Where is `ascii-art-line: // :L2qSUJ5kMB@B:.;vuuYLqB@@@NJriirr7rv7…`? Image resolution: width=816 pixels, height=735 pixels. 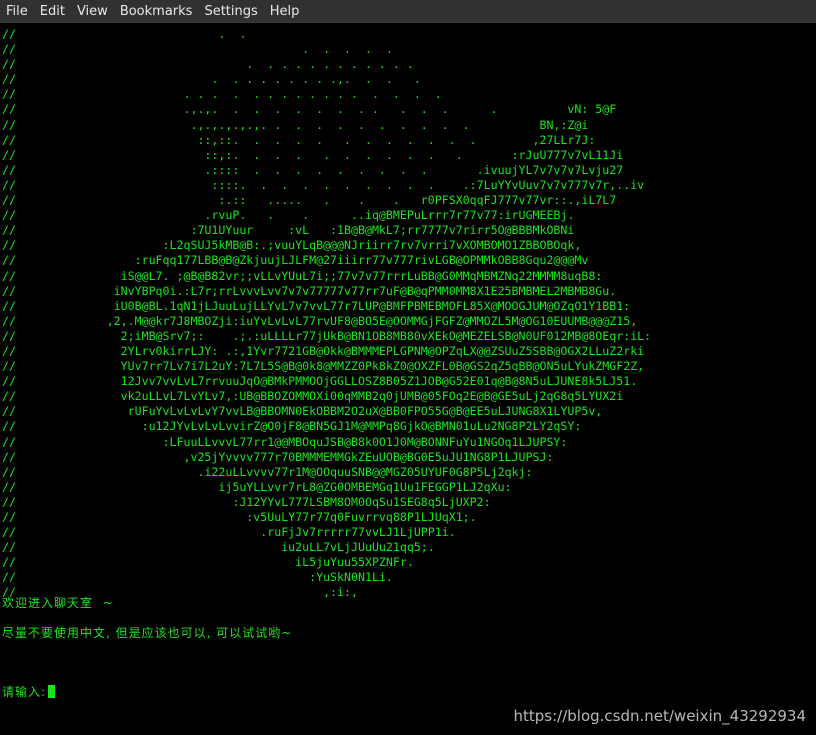
ascii-art-line: // :L2qSUJ5kMB@B:.;vuuYLqB@@@NJriirr7rv7… is located at coordinates (292, 245).